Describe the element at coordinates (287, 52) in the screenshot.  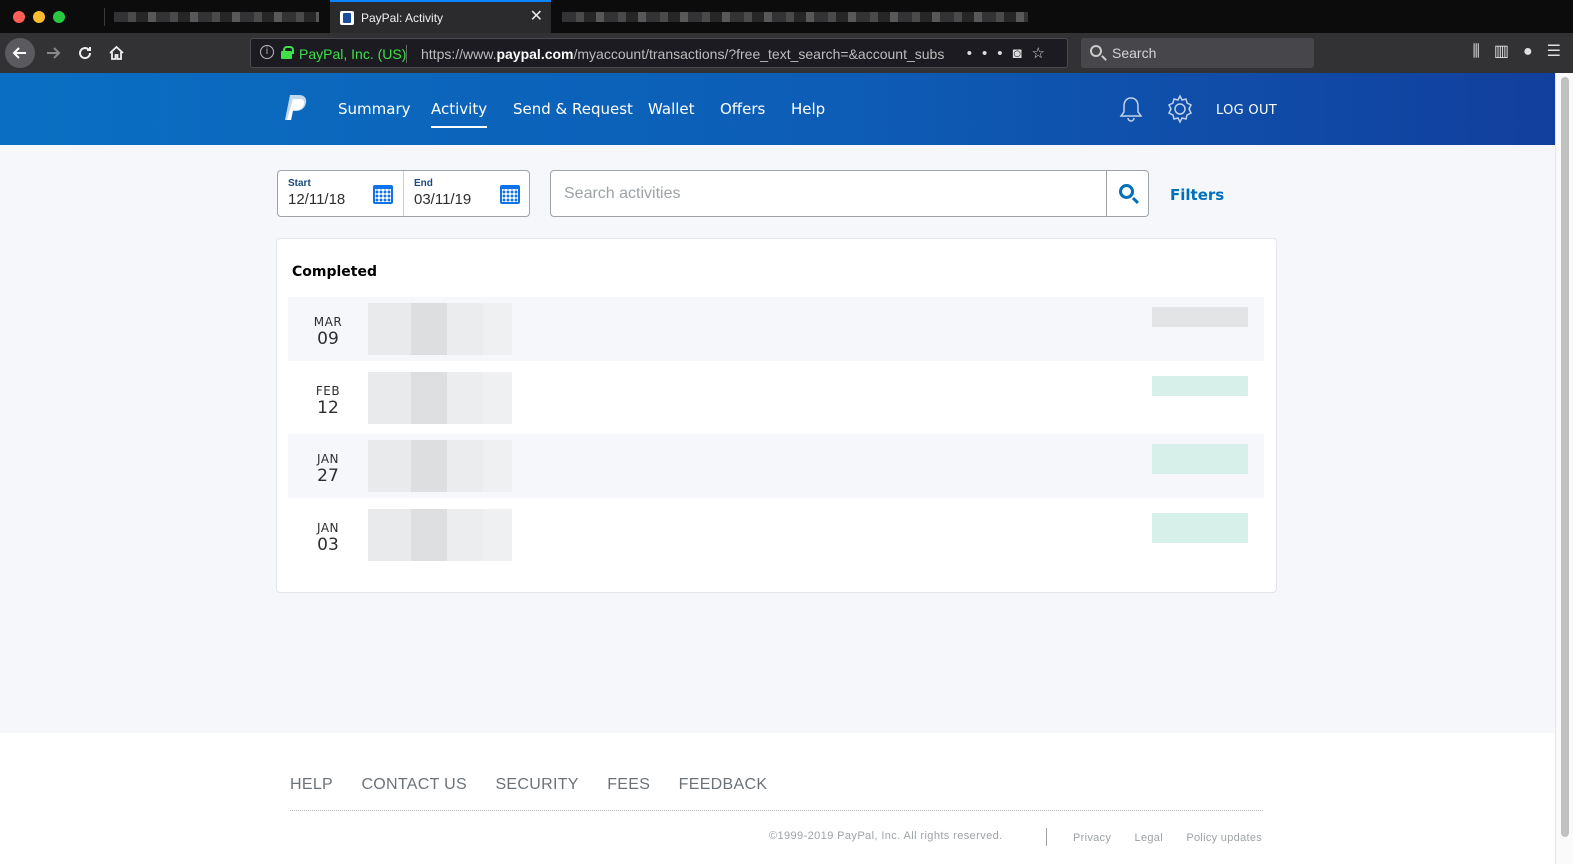
I see `lock-icon` at that location.